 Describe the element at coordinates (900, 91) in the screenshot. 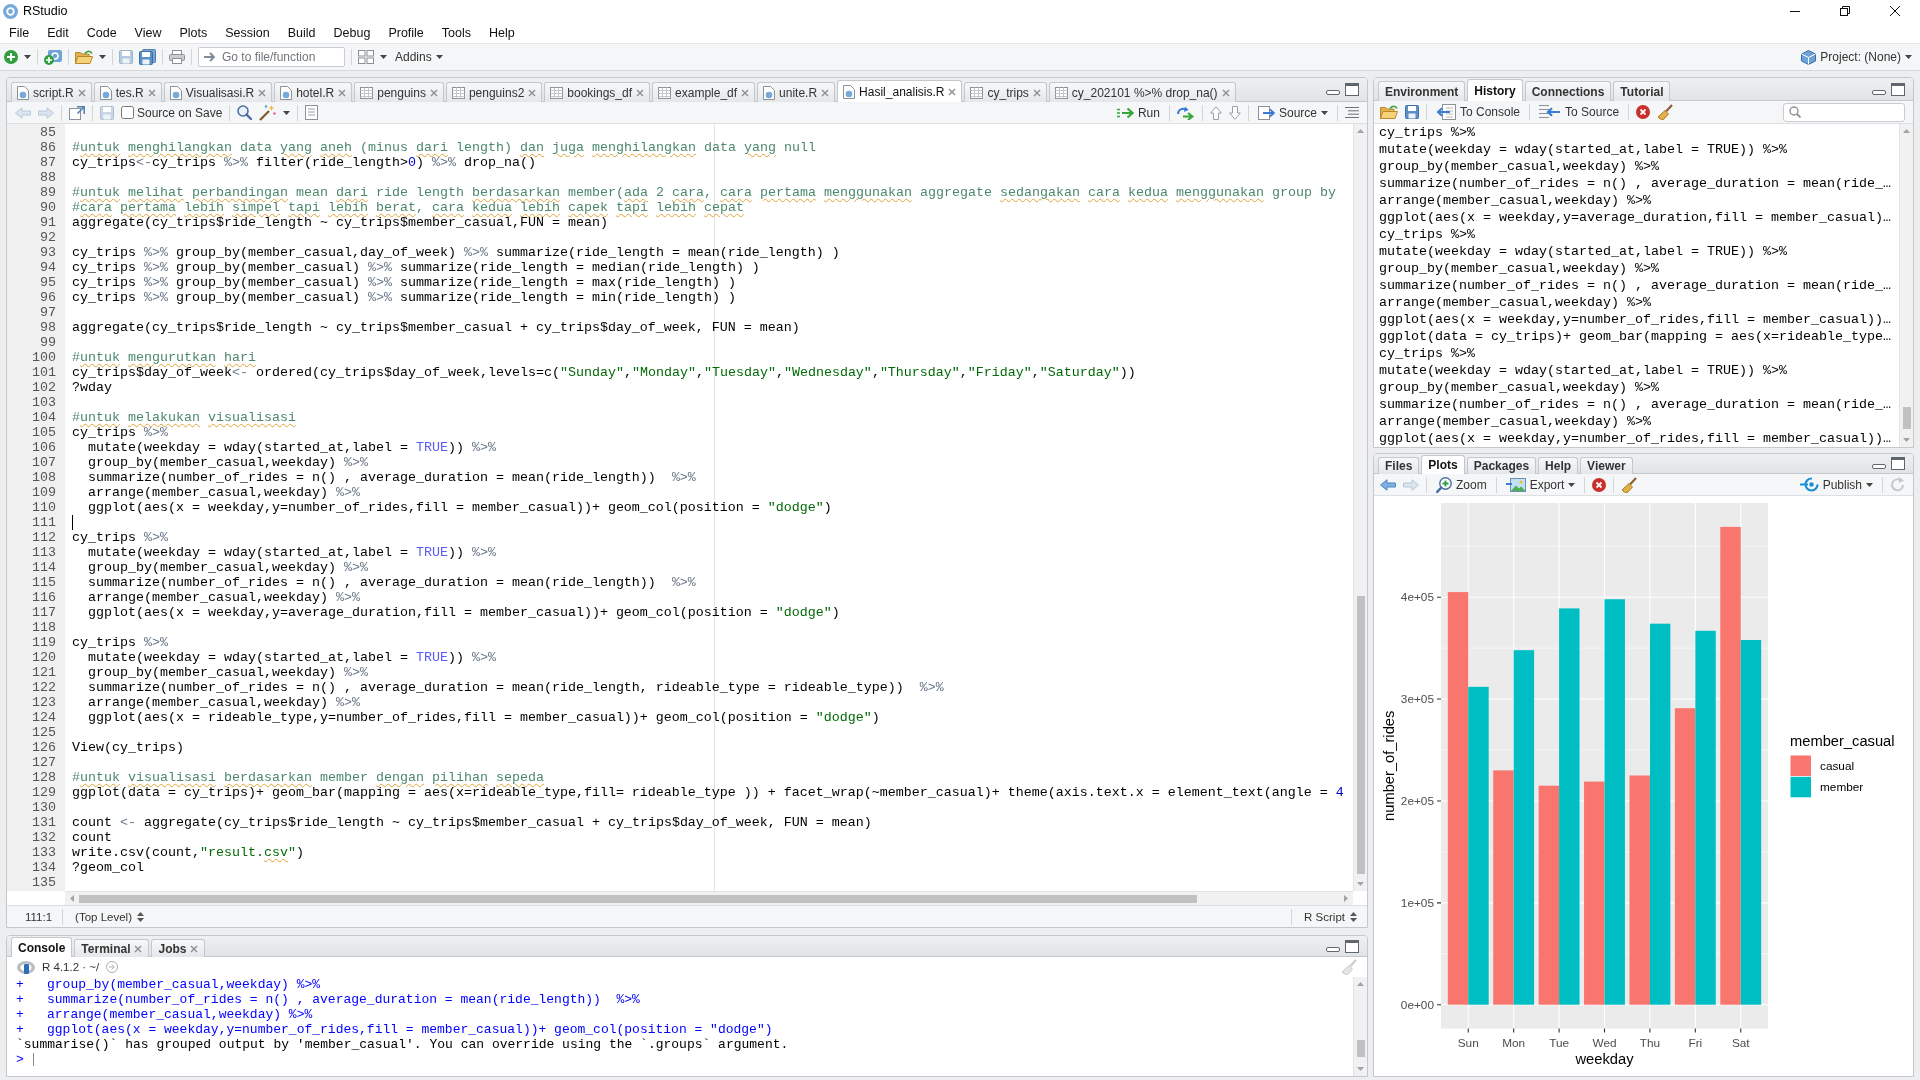

I see `editor-tab: Hasil_analisis.R` at that location.